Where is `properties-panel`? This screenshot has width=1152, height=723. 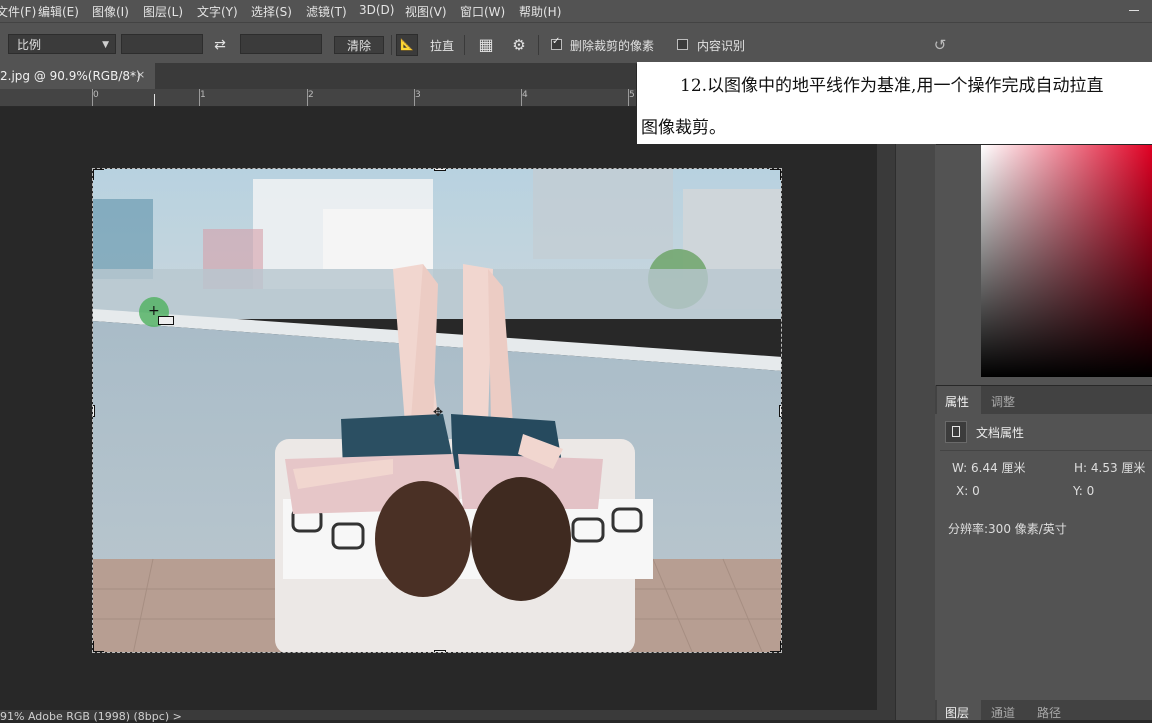
properties-panel is located at coordinates (1043, 543).